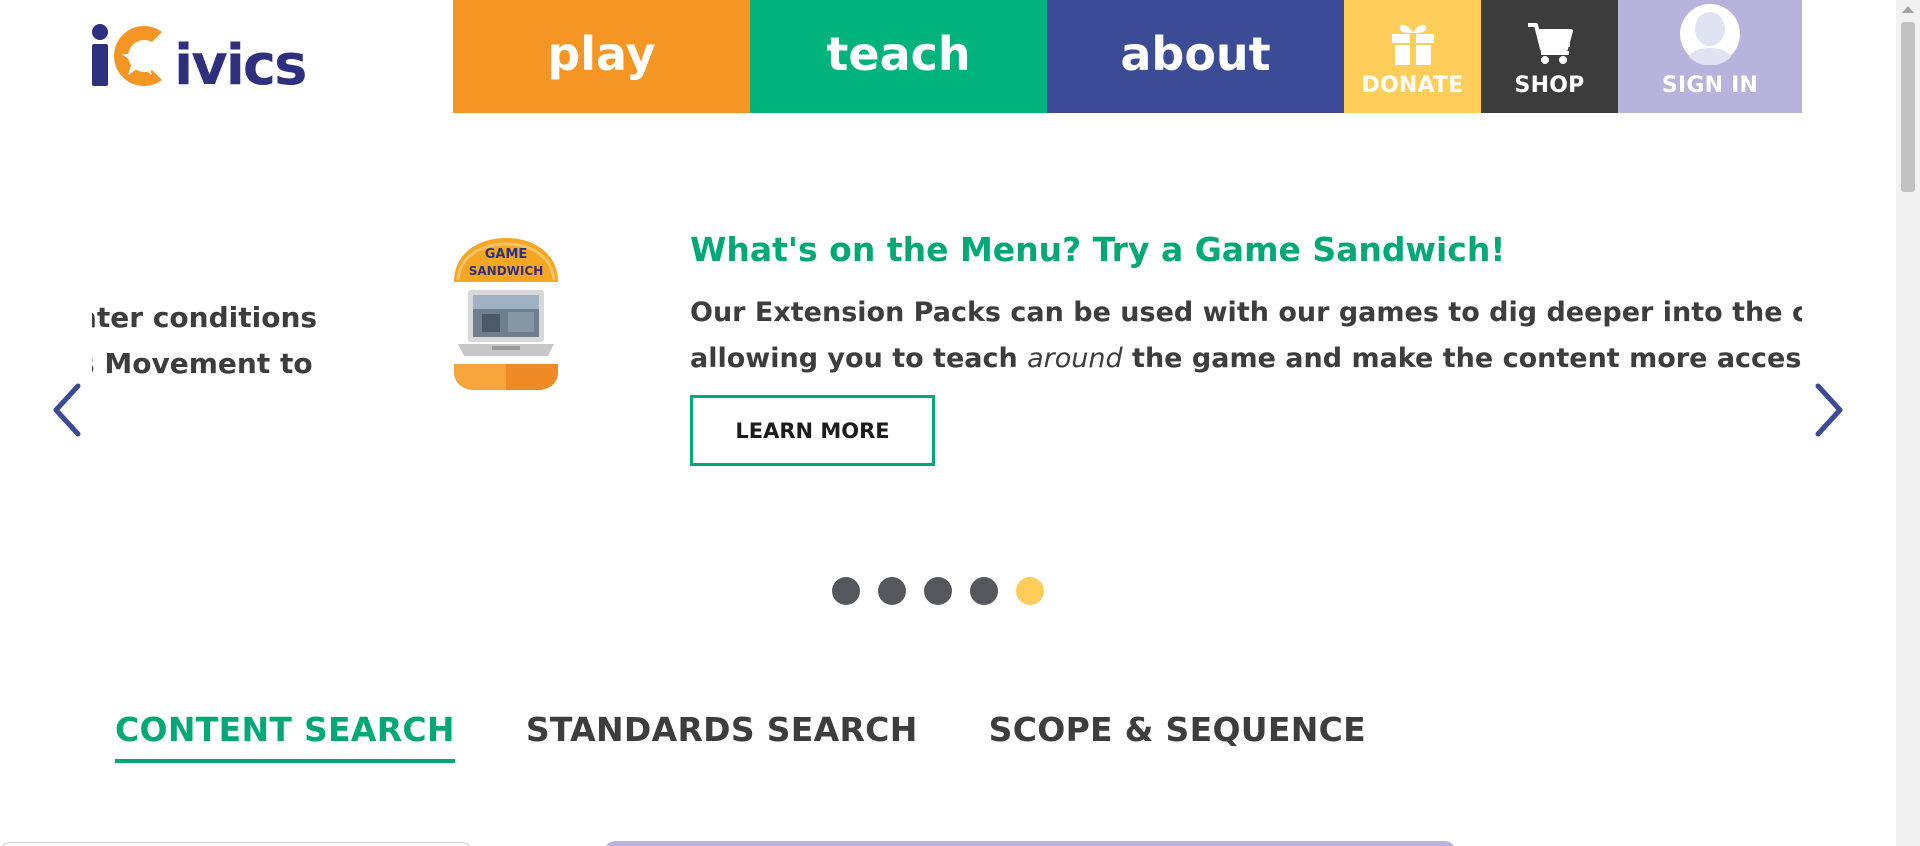 Image resolution: width=1920 pixels, height=846 pixels. Describe the element at coordinates (68, 410) in the screenshot. I see `chevron-left-icon` at that location.